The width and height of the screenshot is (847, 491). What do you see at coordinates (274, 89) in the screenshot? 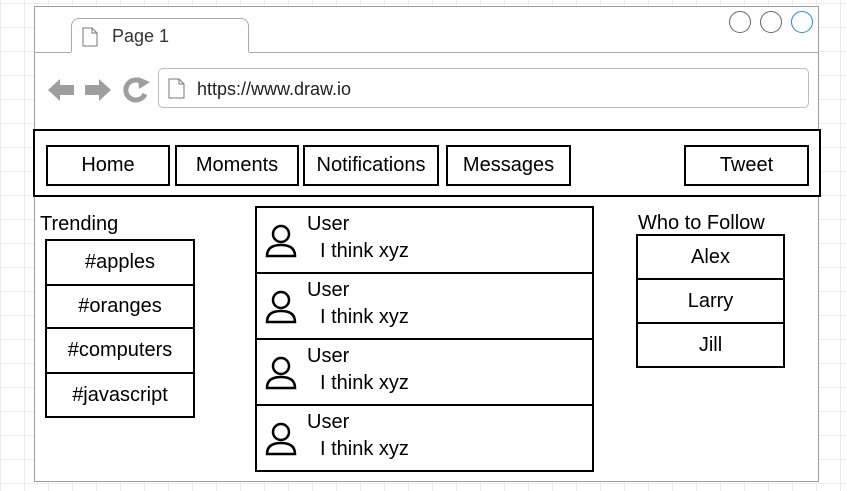
I see `url-text: https://www.draw.io` at bounding box center [274, 89].